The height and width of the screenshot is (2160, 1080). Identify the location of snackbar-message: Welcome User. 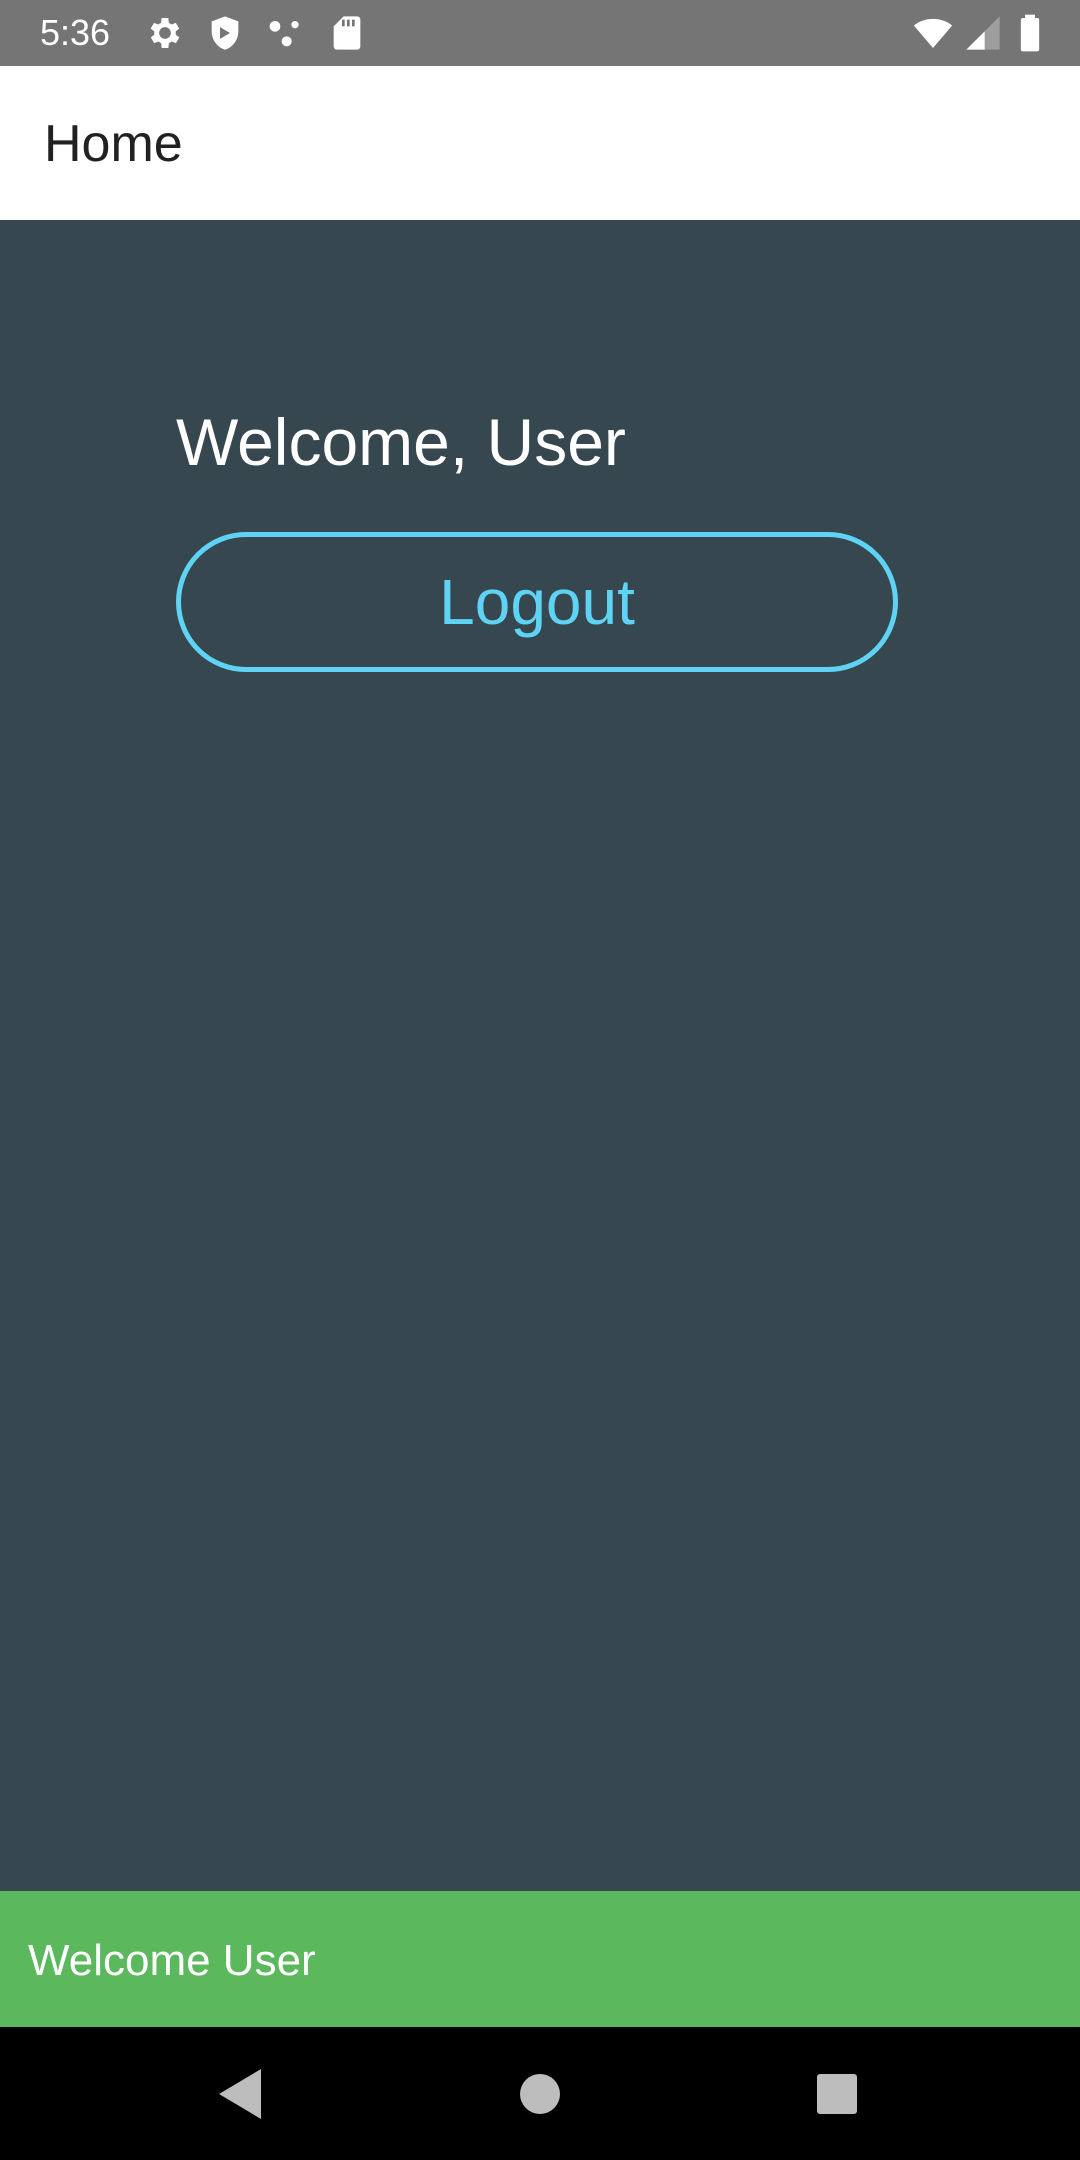
(172, 1960).